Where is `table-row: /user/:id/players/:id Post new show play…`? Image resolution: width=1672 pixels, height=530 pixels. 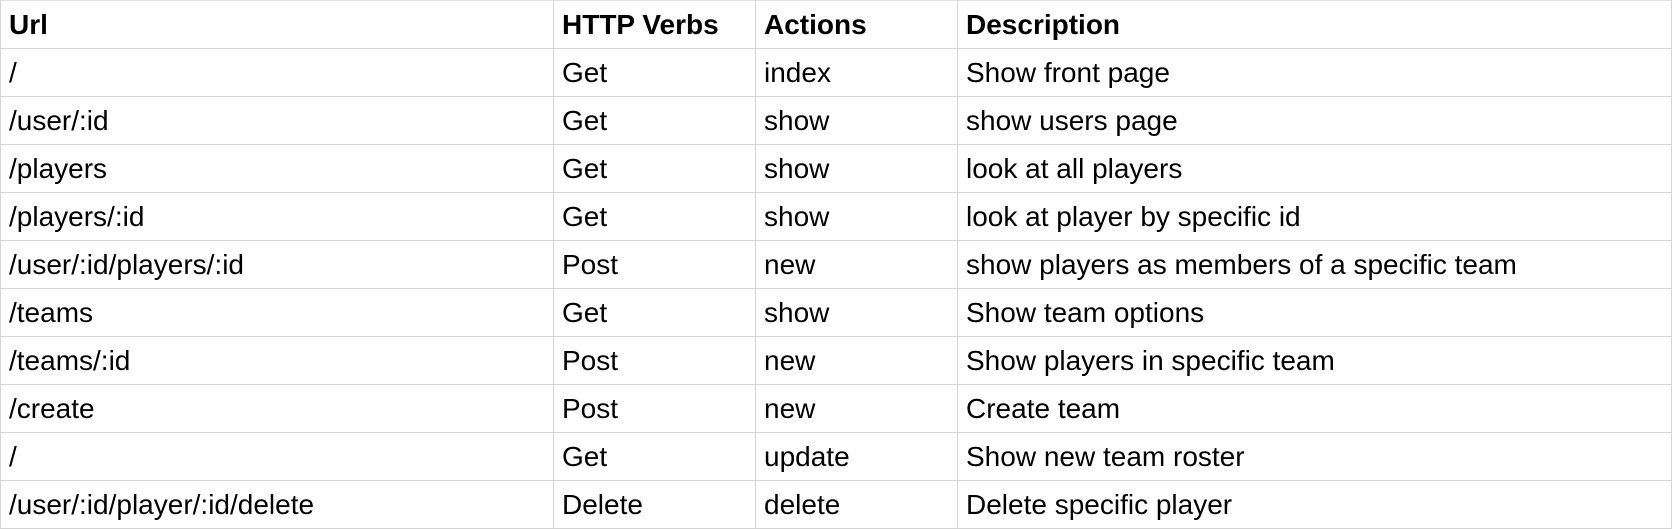
table-row: /user/:id/players/:id Post new show play… is located at coordinates (836, 264).